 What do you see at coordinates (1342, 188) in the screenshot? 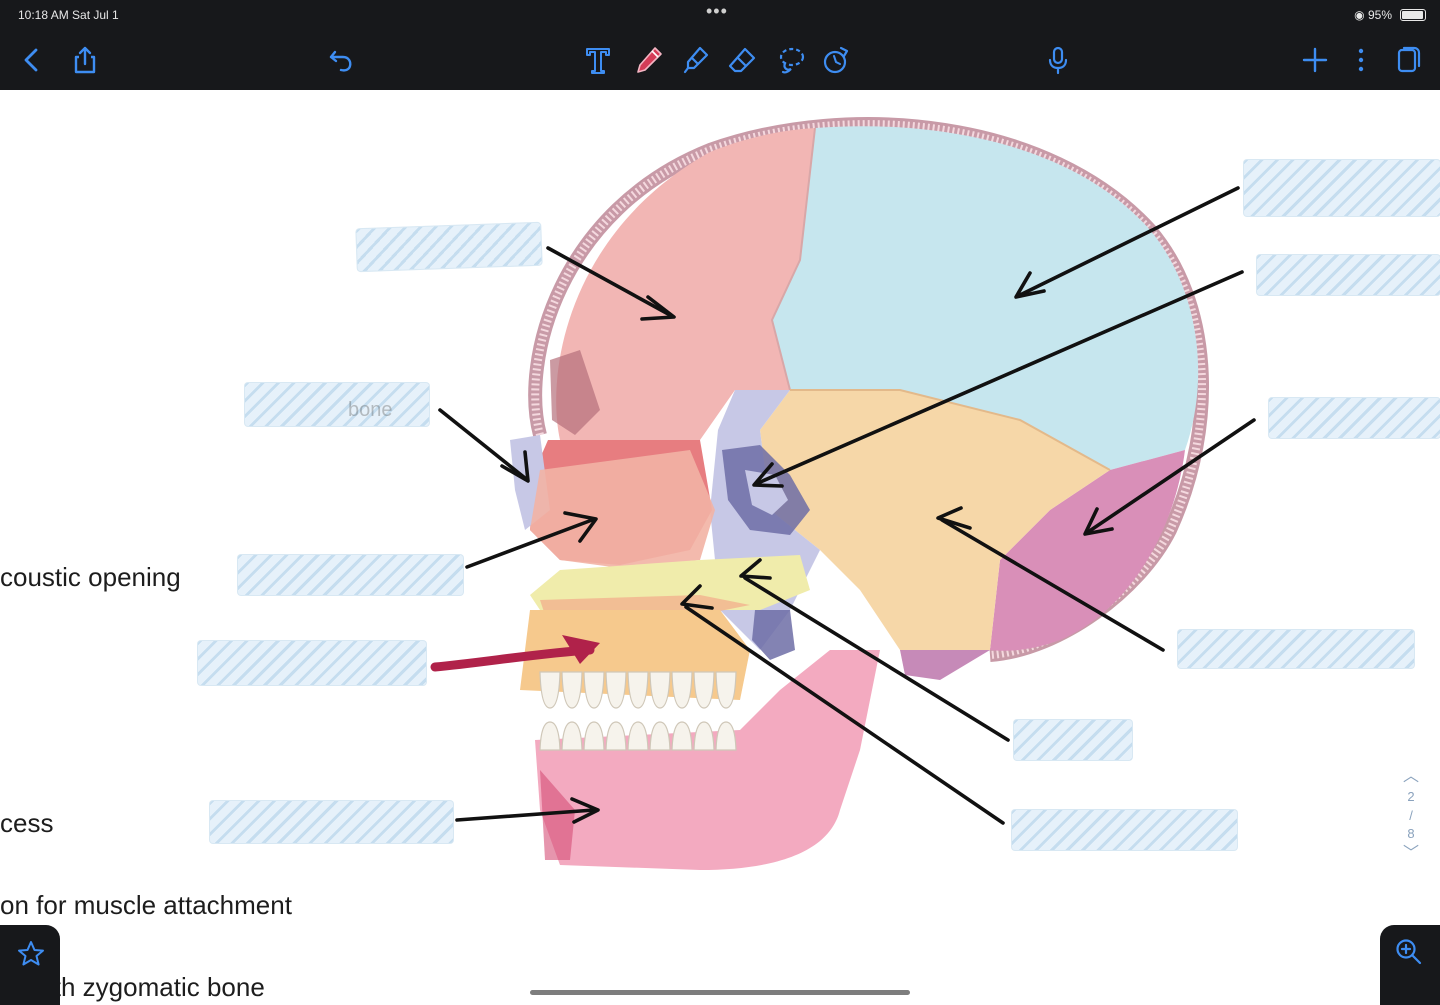
I see `blank-label-parietal` at bounding box center [1342, 188].